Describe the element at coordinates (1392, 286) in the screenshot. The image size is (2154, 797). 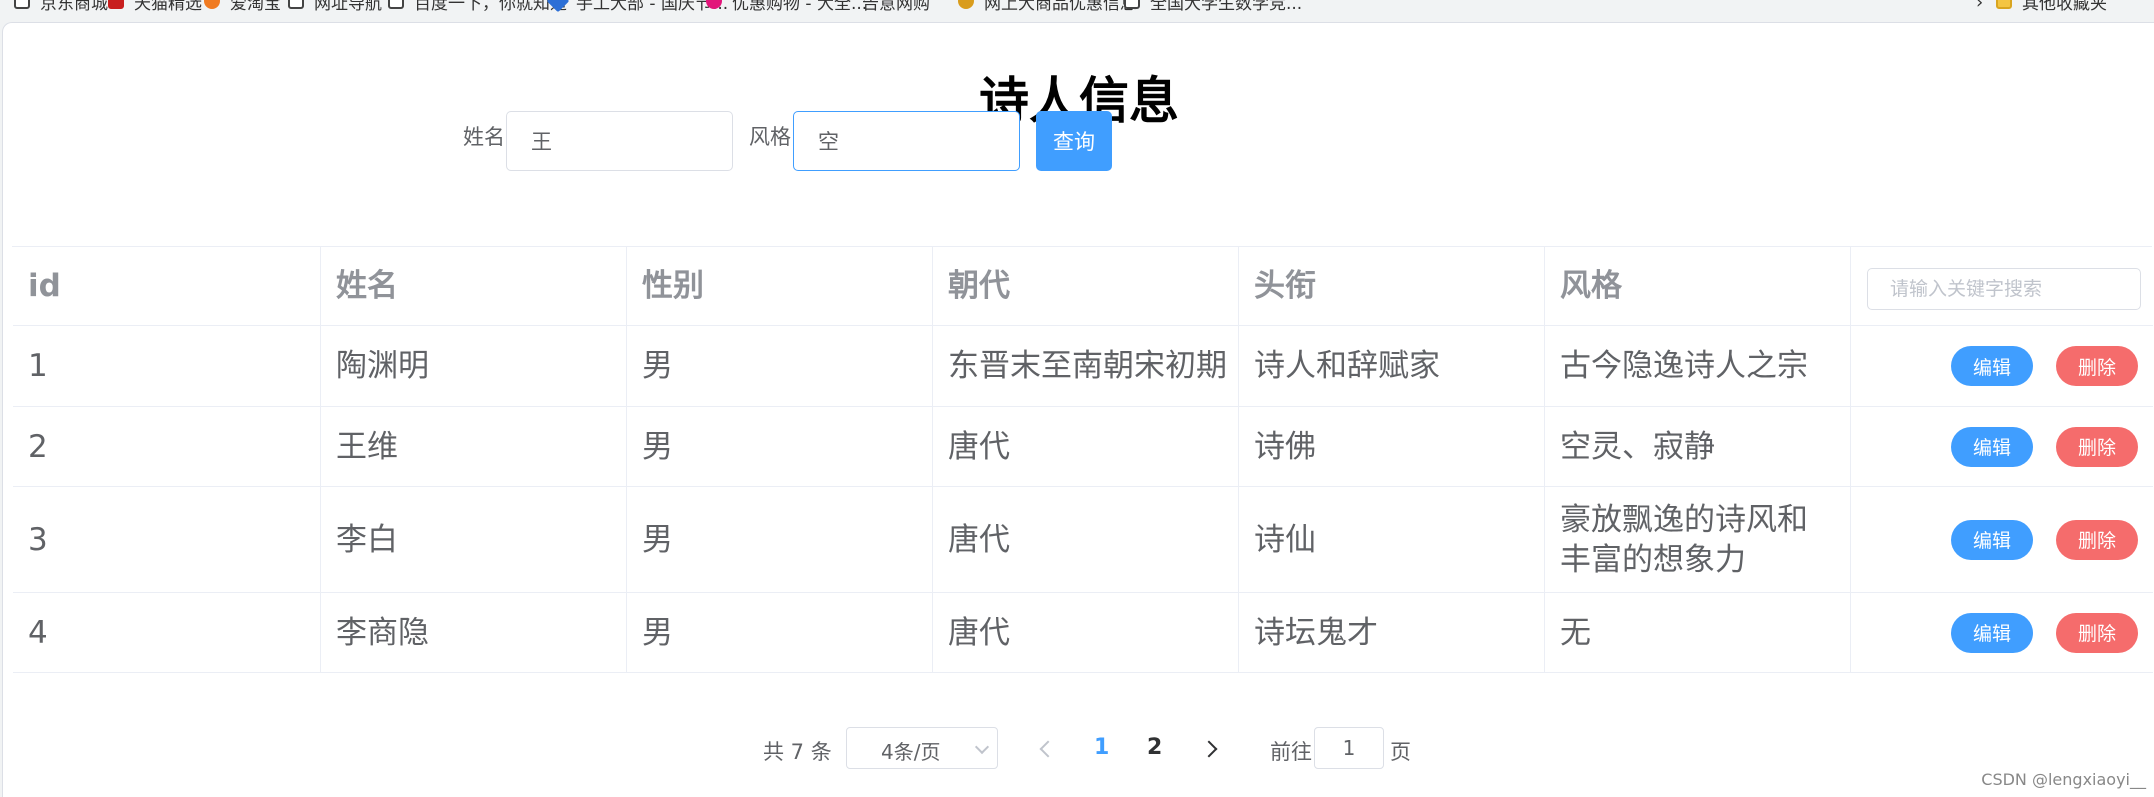
I see `header-title: 头衔` at that location.